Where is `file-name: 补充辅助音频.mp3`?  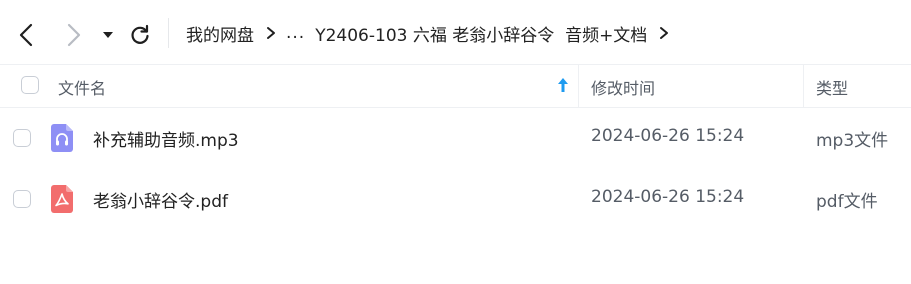 file-name: 补充辅助音频.mp3 is located at coordinates (166, 138).